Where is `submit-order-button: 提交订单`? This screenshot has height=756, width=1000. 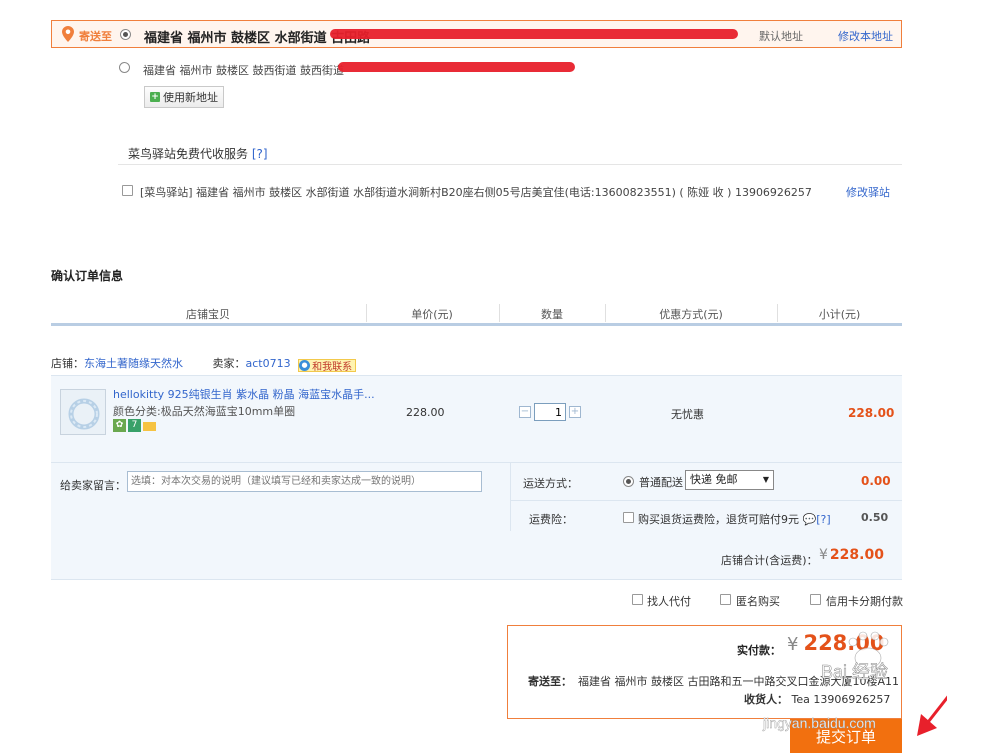
submit-order-button: 提交订单 is located at coordinates (846, 736).